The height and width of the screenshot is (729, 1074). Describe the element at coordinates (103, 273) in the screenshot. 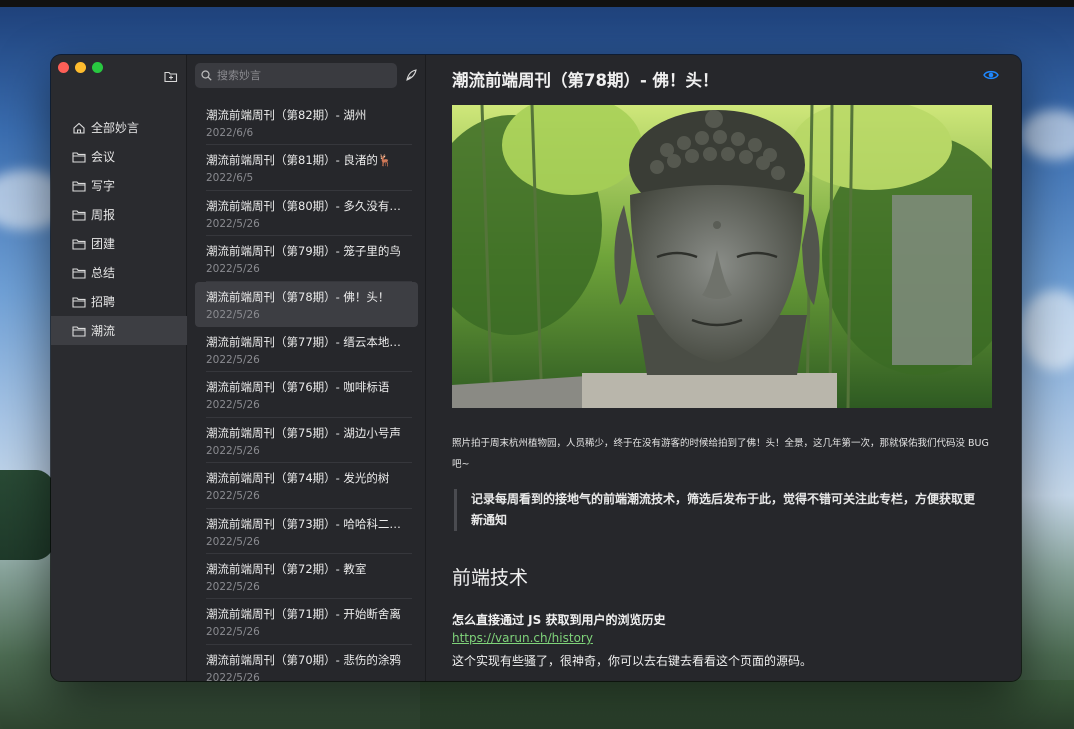

I see `folder-label: 总结` at that location.